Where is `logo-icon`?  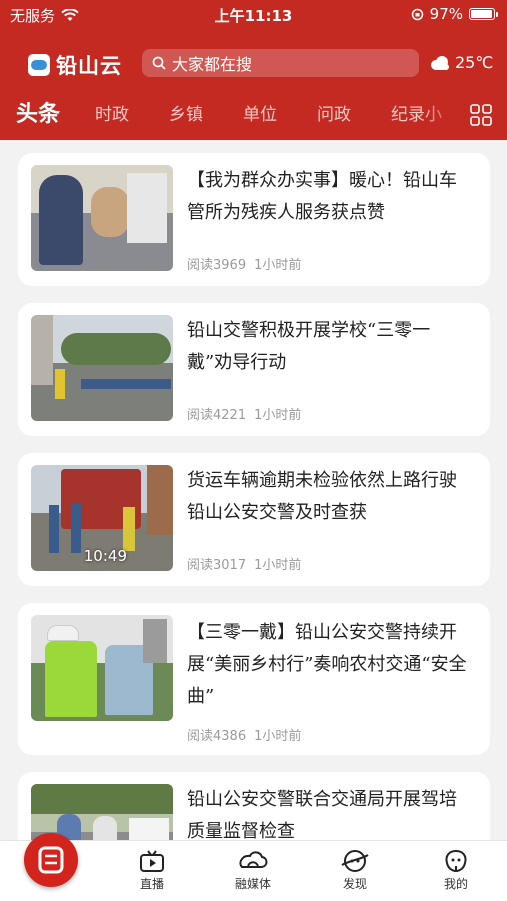 logo-icon is located at coordinates (39, 65).